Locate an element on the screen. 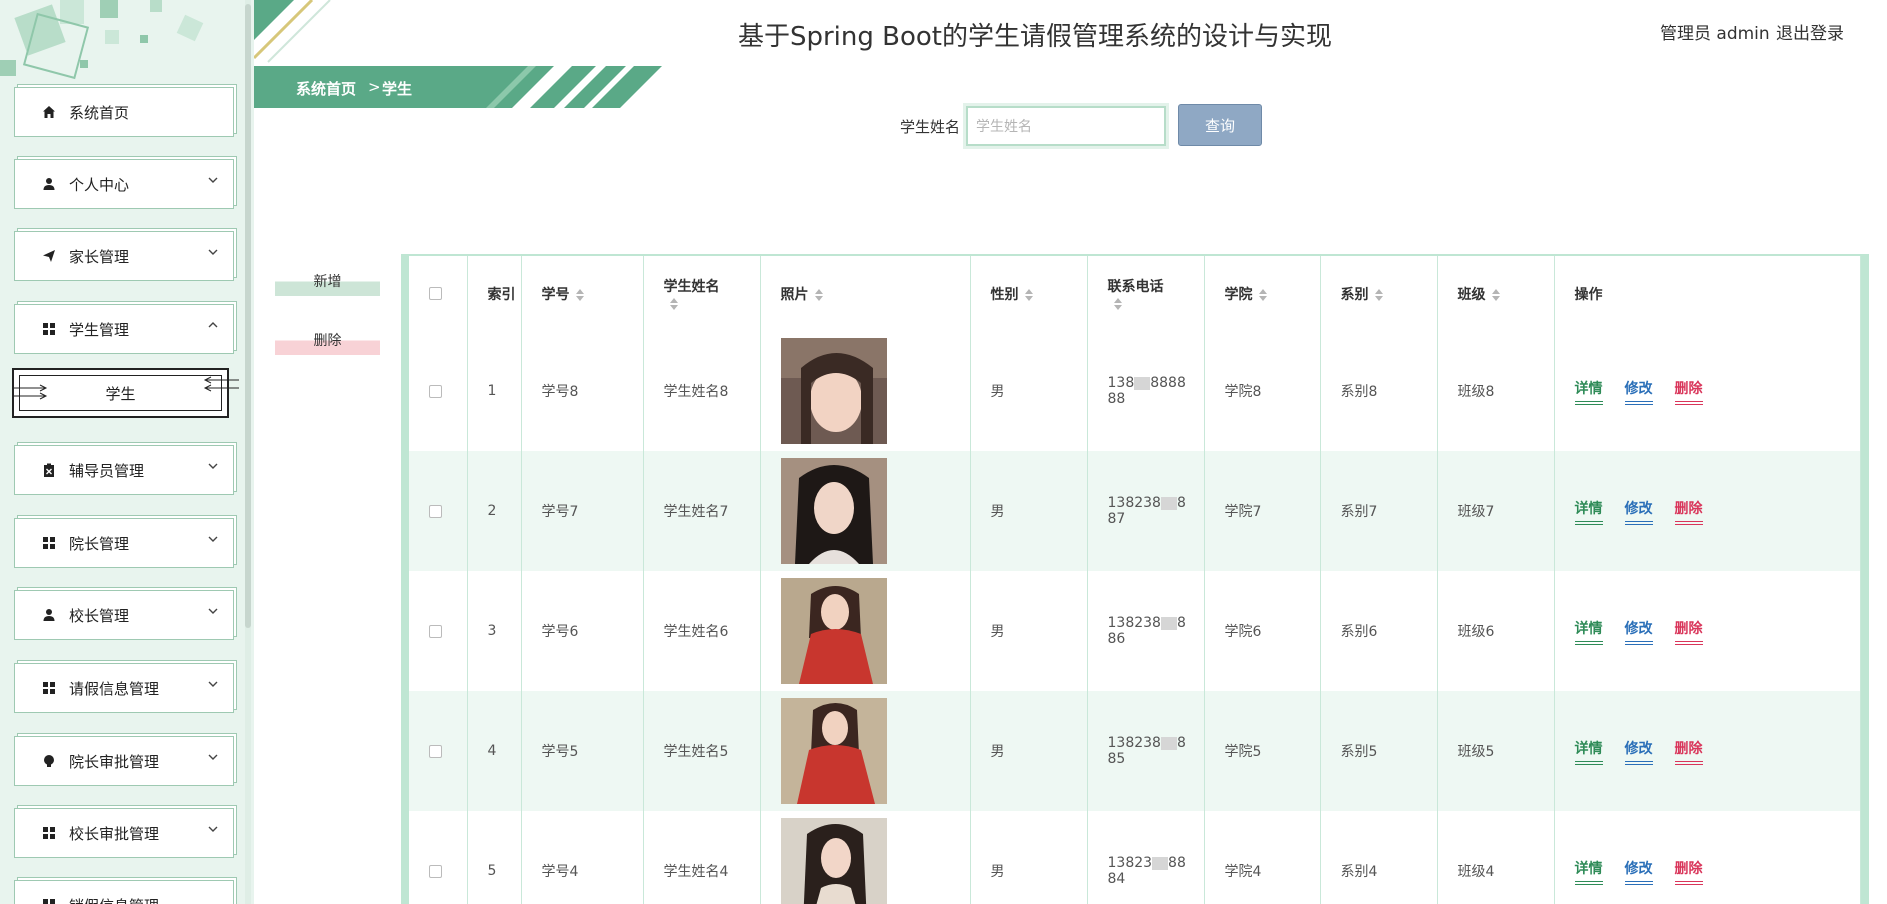  sidebar-item-label: 校长管理 is located at coordinates (99, 615).